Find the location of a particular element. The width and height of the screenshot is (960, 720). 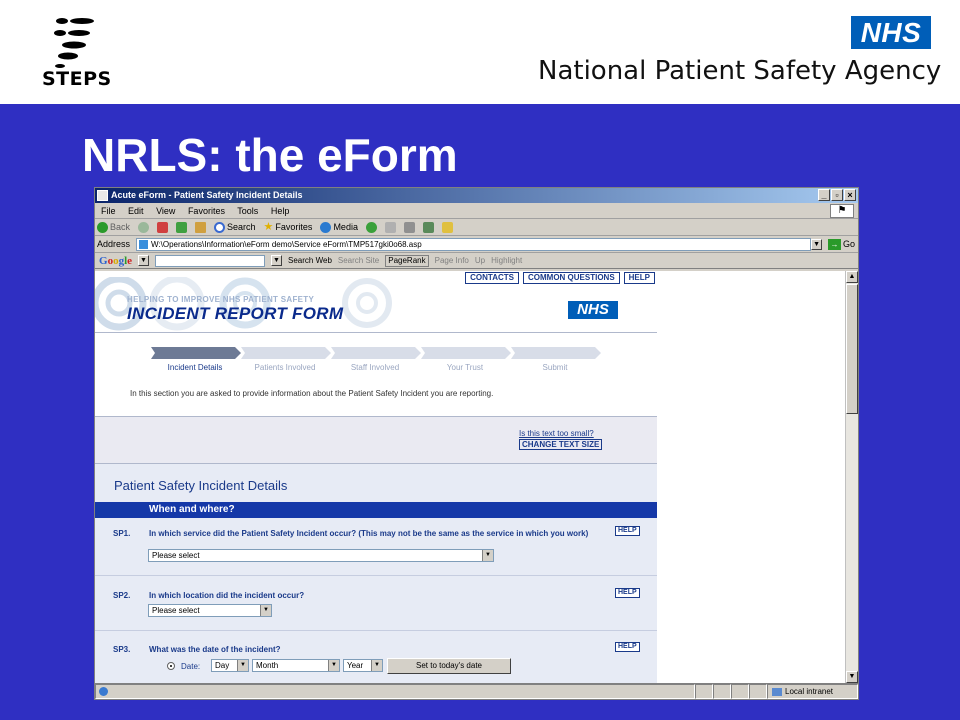

google-search-dropdown: ▼ is located at coordinates (277, 260).